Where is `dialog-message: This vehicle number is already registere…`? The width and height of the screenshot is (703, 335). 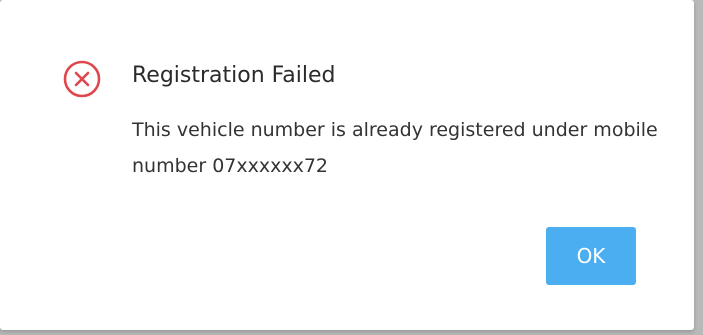 dialog-message: This vehicle number is already registere… is located at coordinates (395, 148).